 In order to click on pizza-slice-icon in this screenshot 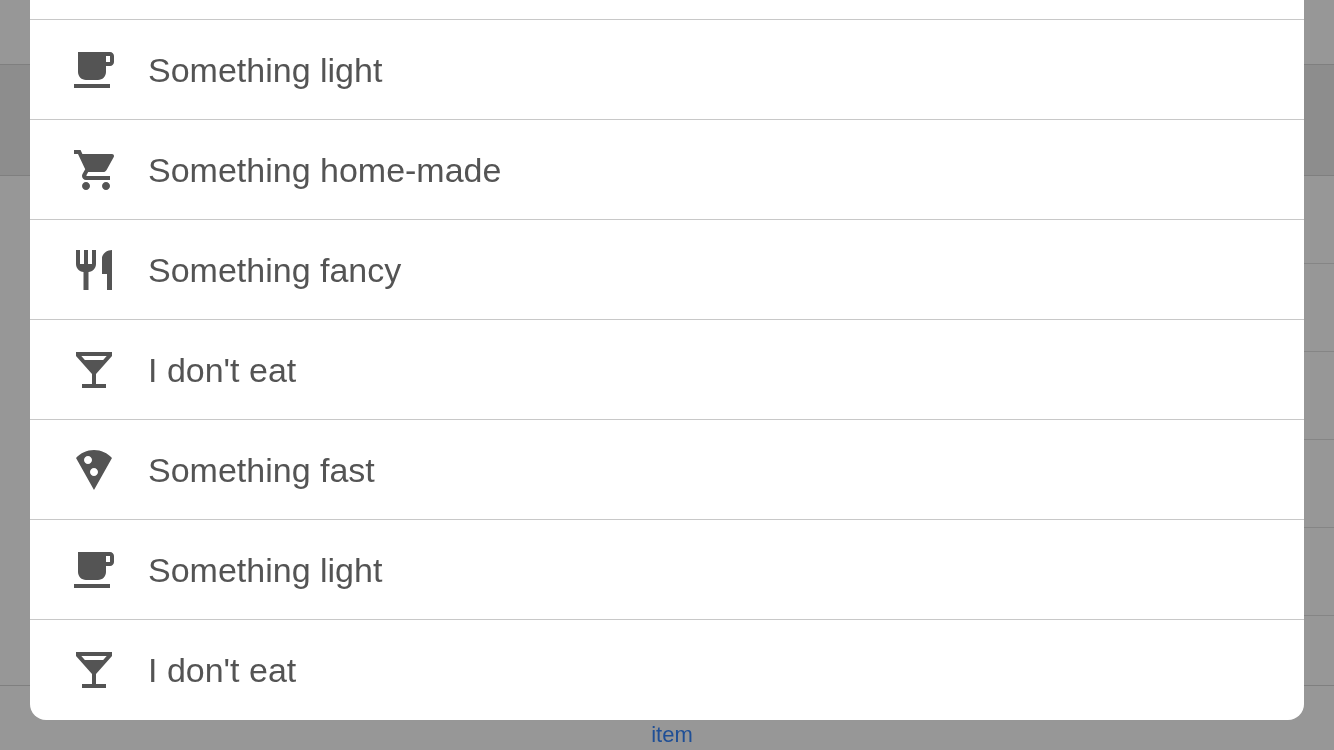, I will do `click(94, 469)`.